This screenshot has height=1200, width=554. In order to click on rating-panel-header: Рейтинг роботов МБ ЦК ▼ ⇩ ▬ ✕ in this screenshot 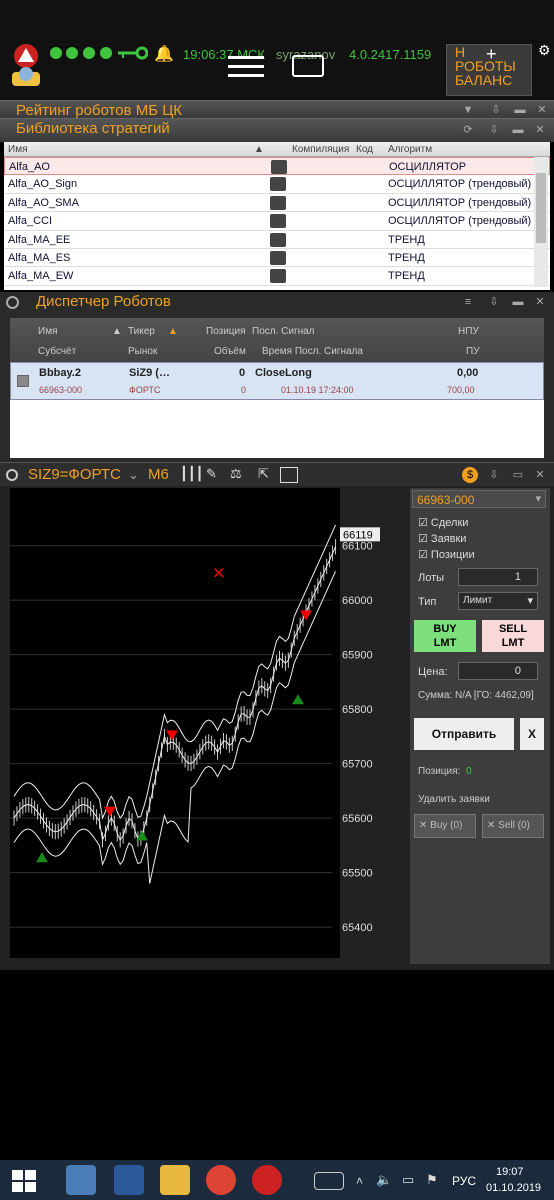, I will do `click(277, 109)`.